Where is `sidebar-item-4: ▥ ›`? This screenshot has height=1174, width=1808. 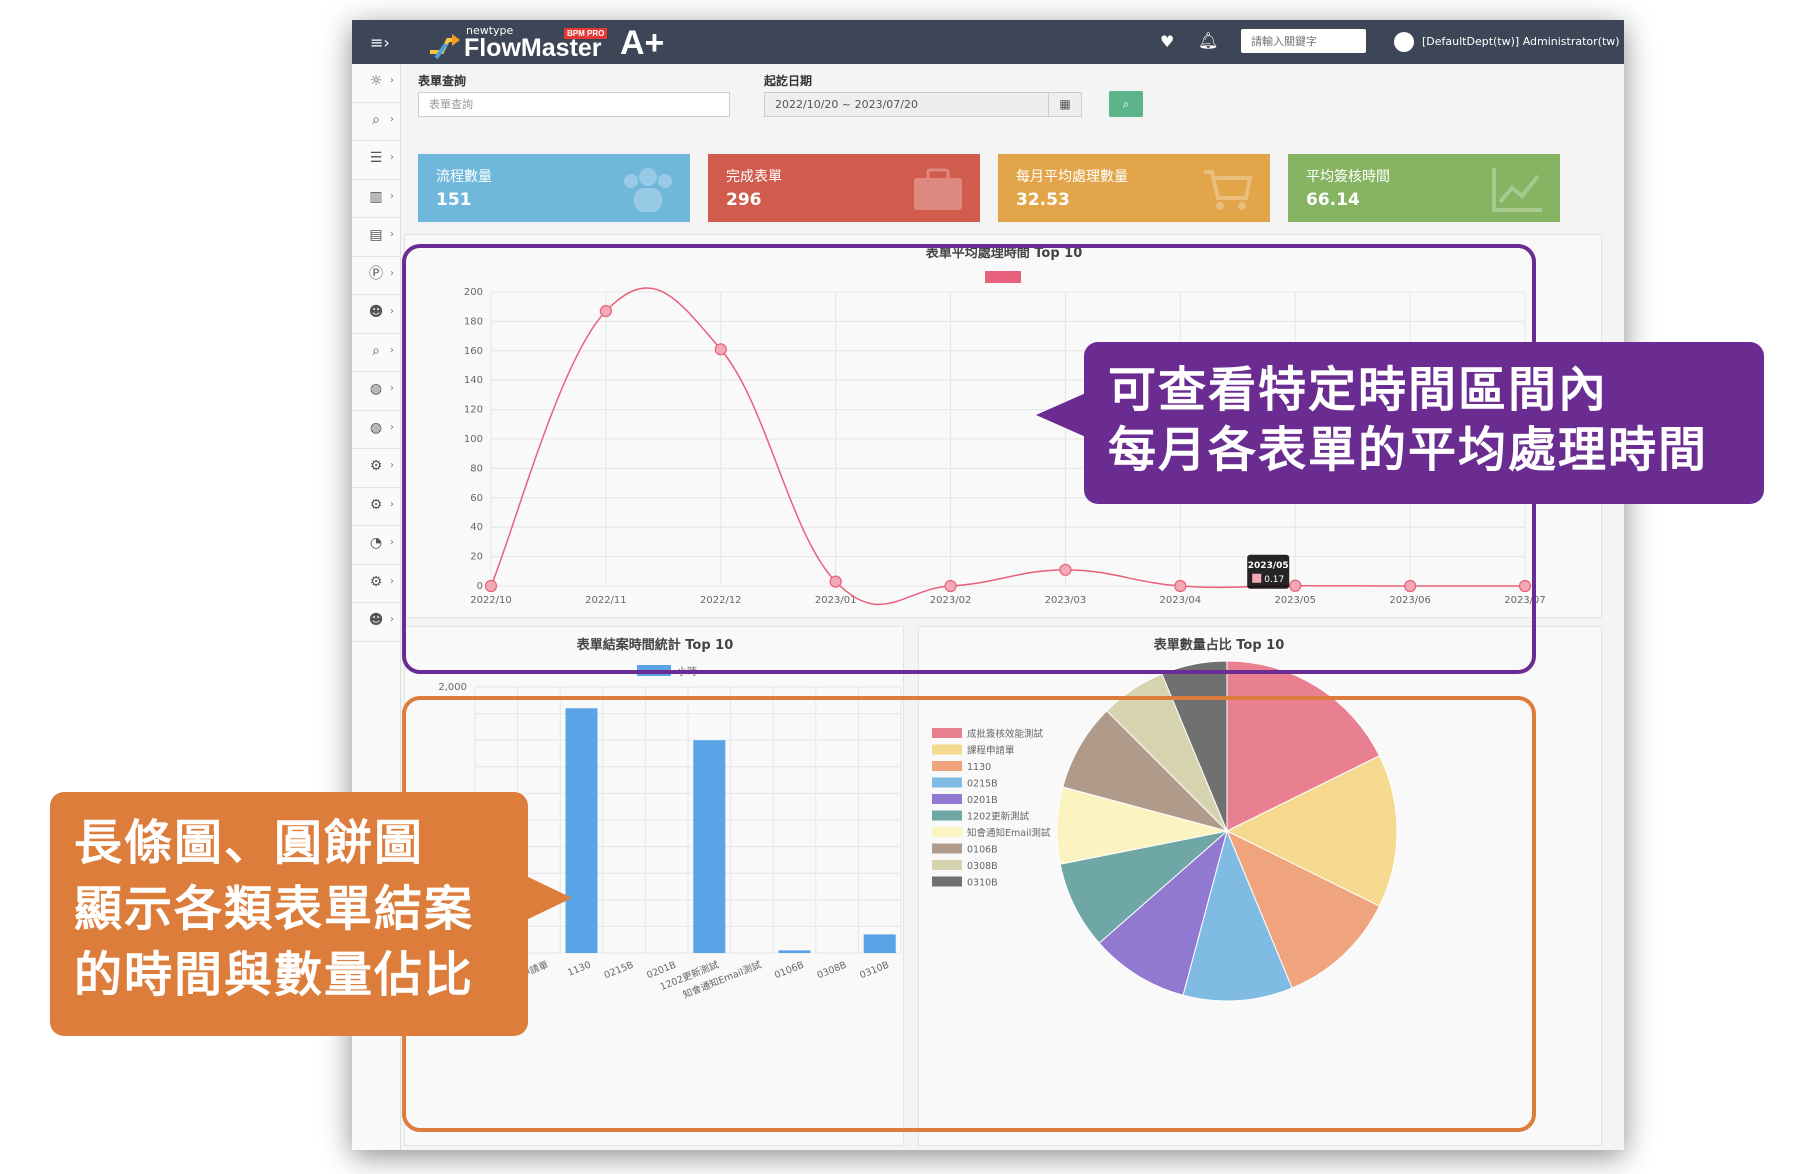 sidebar-item-4: ▥ › is located at coordinates (376, 199).